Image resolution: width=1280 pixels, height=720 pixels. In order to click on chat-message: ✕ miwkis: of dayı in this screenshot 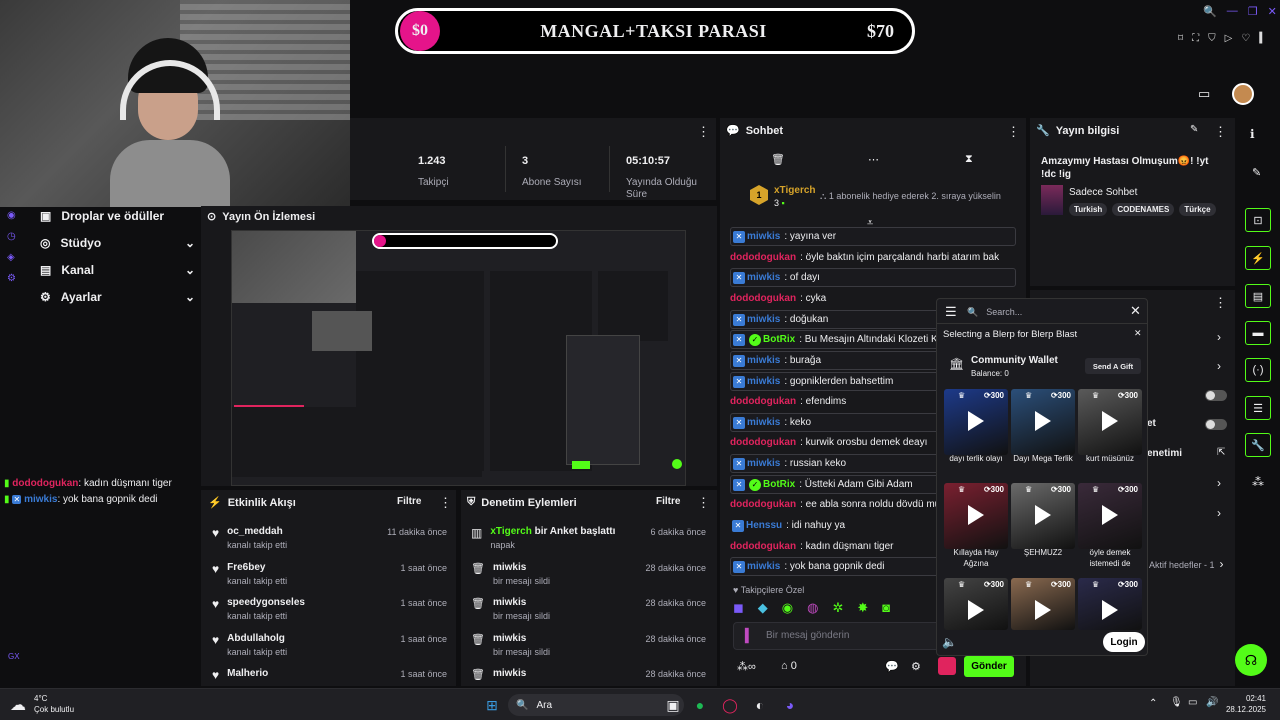, I will do `click(873, 277)`.